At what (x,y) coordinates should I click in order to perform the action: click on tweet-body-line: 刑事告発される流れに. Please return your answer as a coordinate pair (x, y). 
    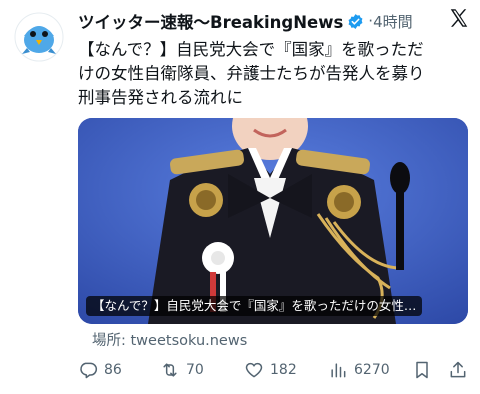
    Looking at the image, I should click on (160, 97).